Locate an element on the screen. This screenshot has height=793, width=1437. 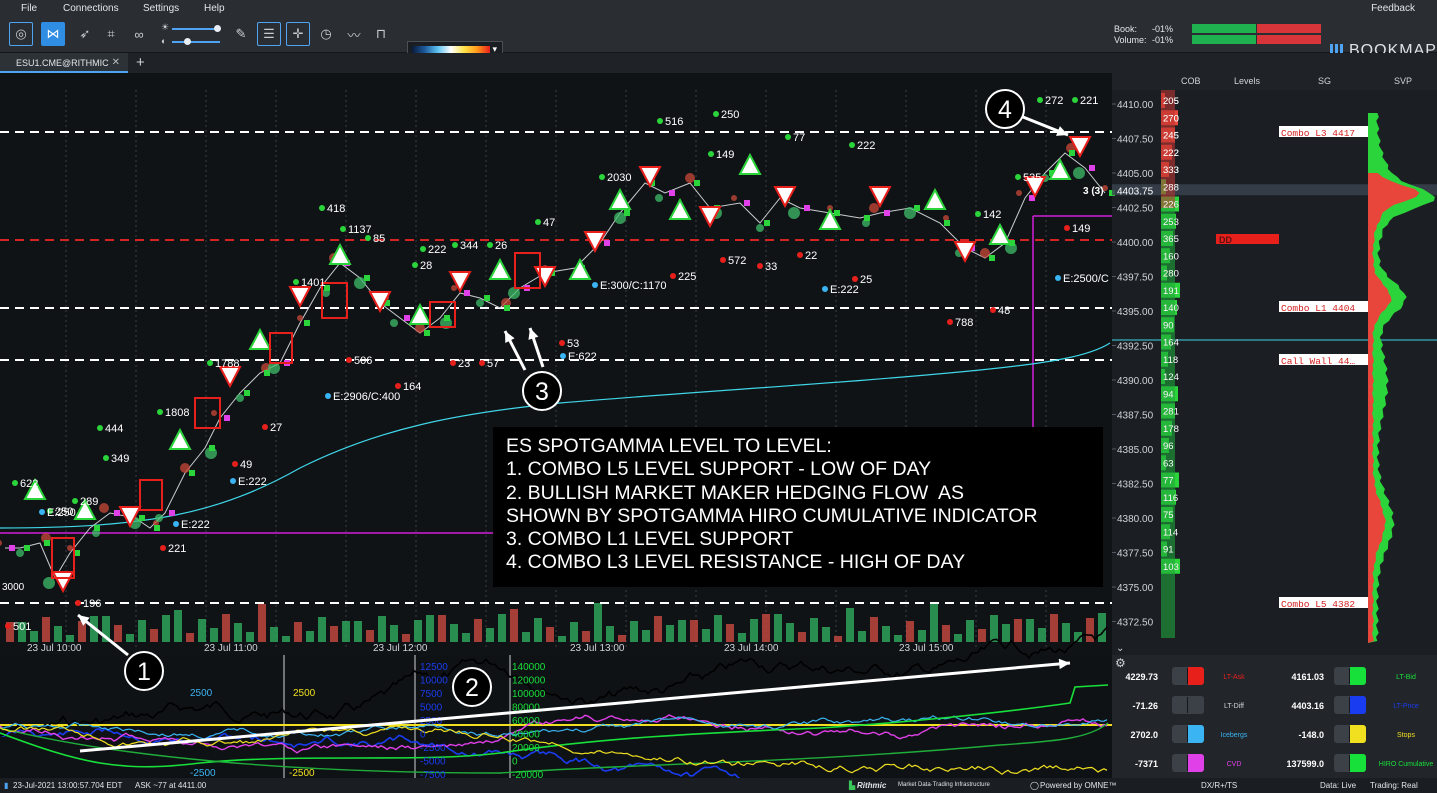
crosshair-icon: ✛ is located at coordinates (298, 34).